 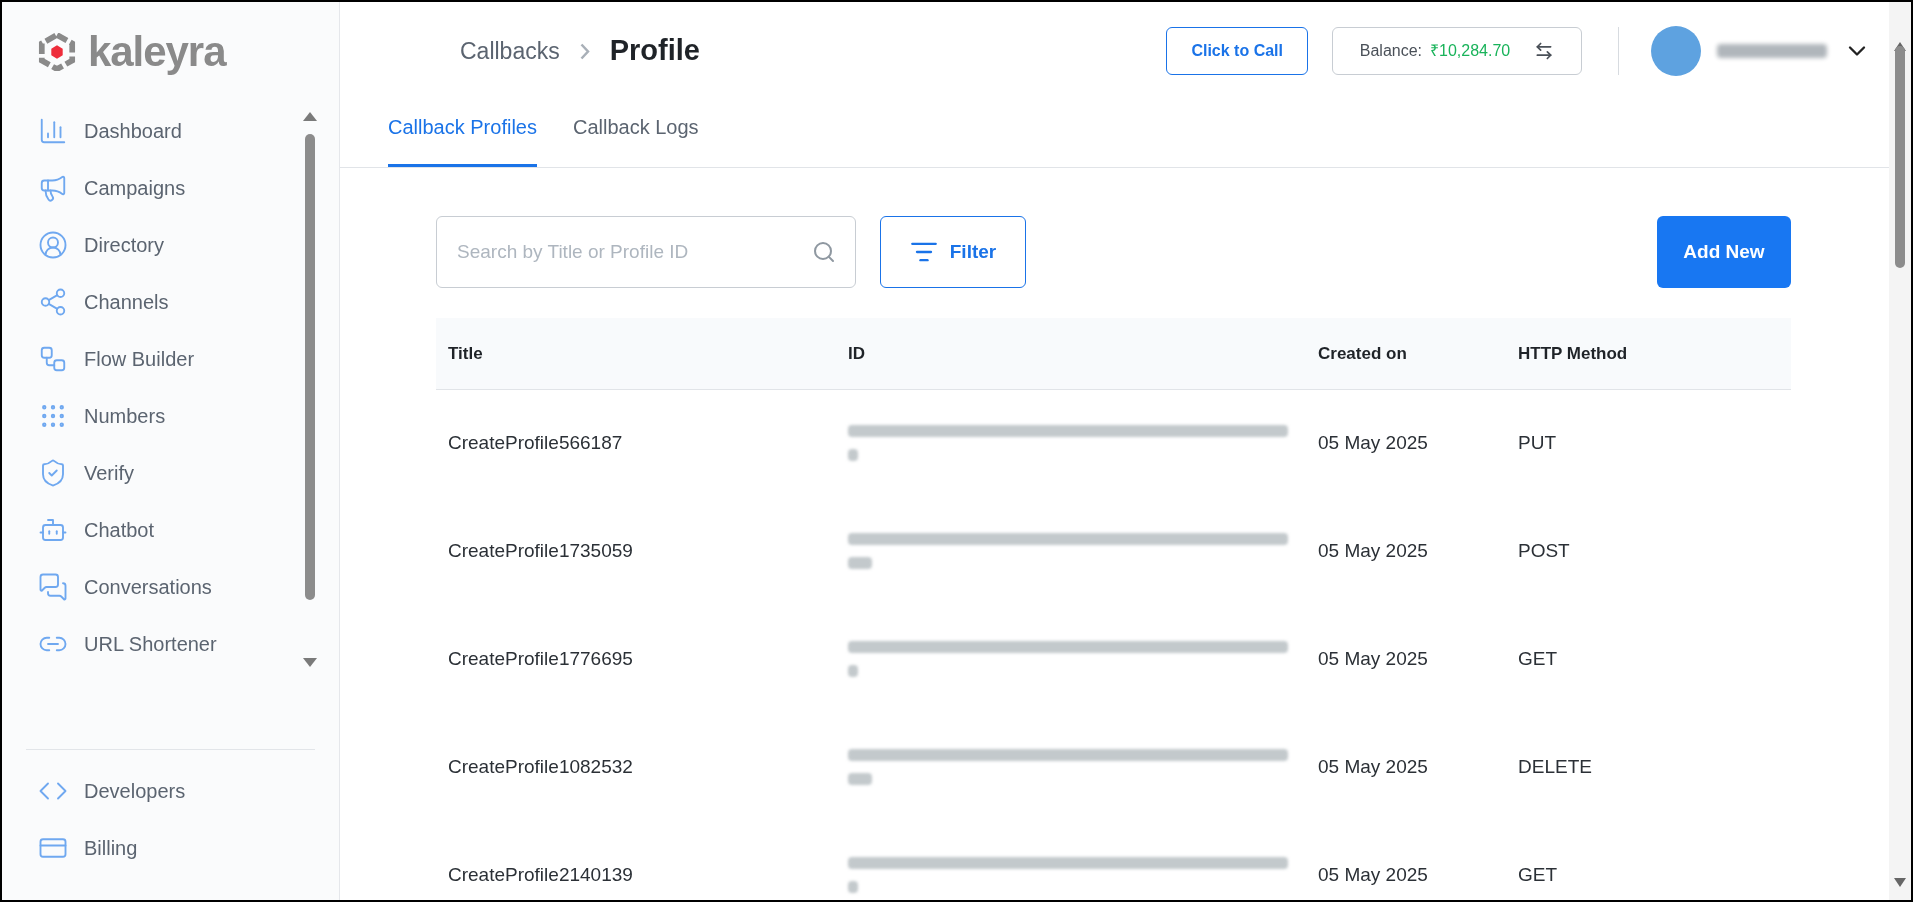 What do you see at coordinates (170, 472) in the screenshot?
I see `sidebar-item: Verify` at bounding box center [170, 472].